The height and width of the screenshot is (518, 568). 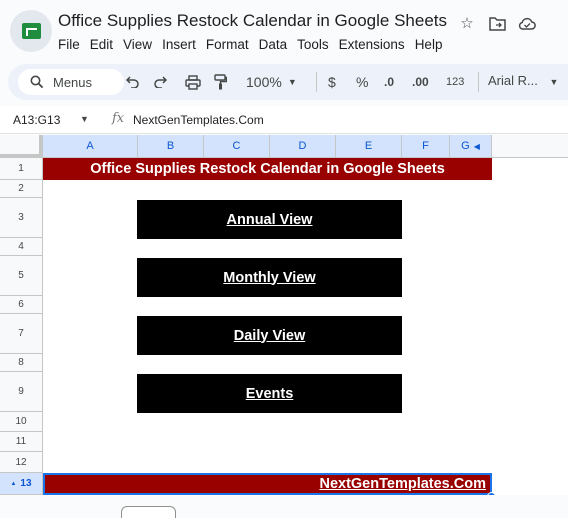 What do you see at coordinates (530, 326) in the screenshot?
I see `cell-area-outside` at bounding box center [530, 326].